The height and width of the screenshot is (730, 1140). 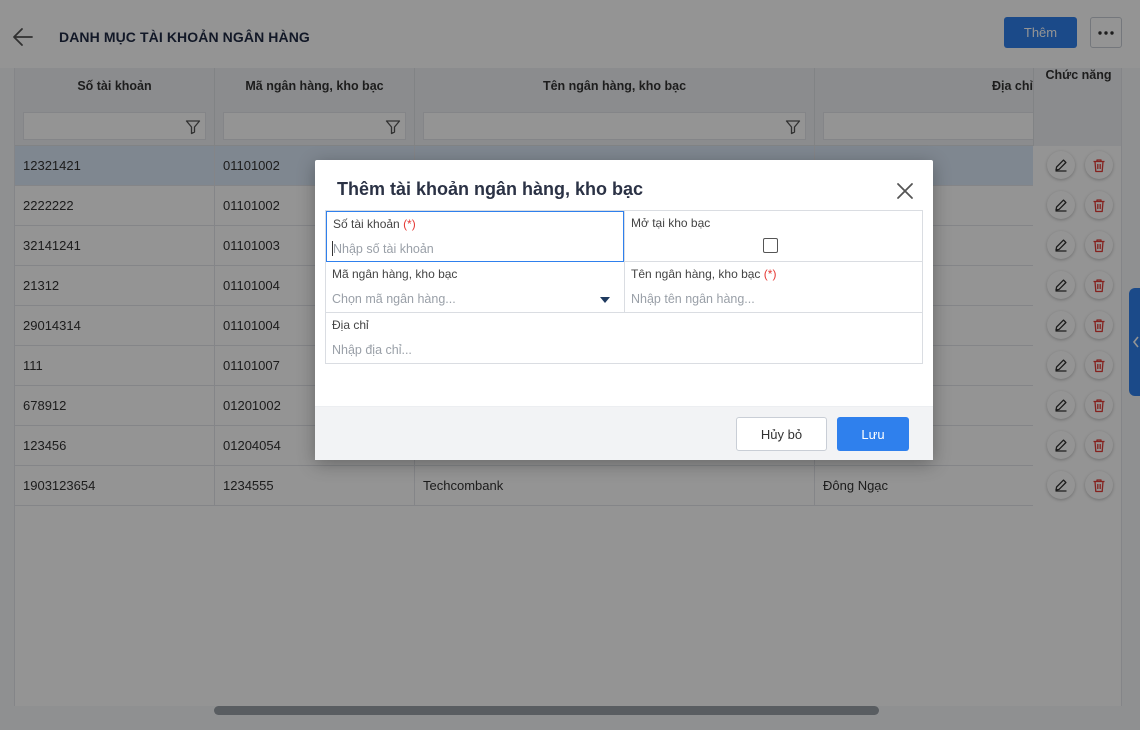 I want to click on treasury-checkbox, so click(x=770, y=245).